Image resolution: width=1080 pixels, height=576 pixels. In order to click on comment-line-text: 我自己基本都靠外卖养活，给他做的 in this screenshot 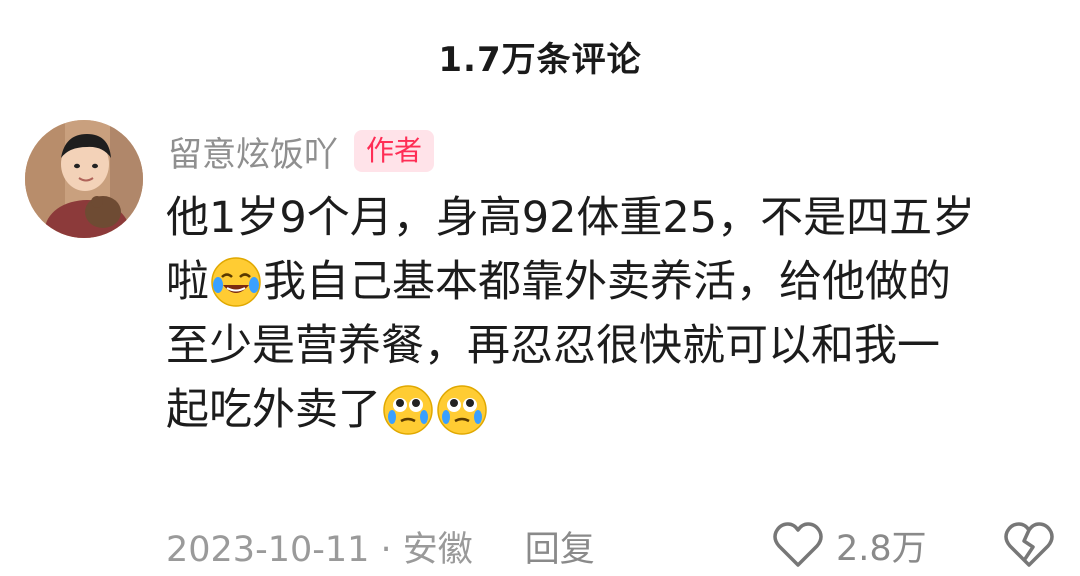, I will do `click(607, 282)`.